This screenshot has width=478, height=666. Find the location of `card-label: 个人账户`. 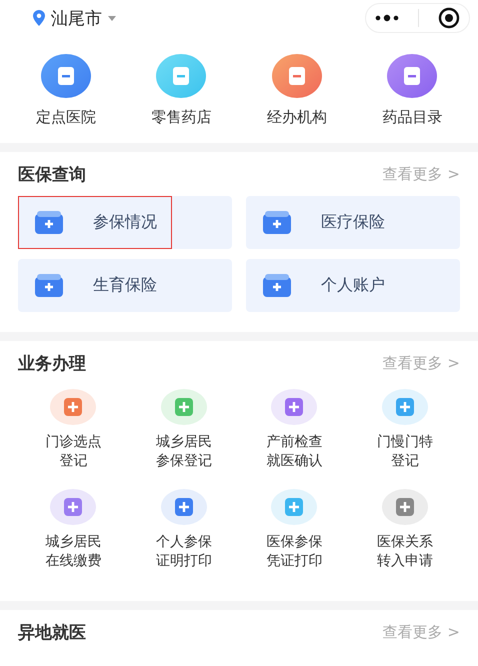

card-label: 个人账户 is located at coordinates (353, 285).